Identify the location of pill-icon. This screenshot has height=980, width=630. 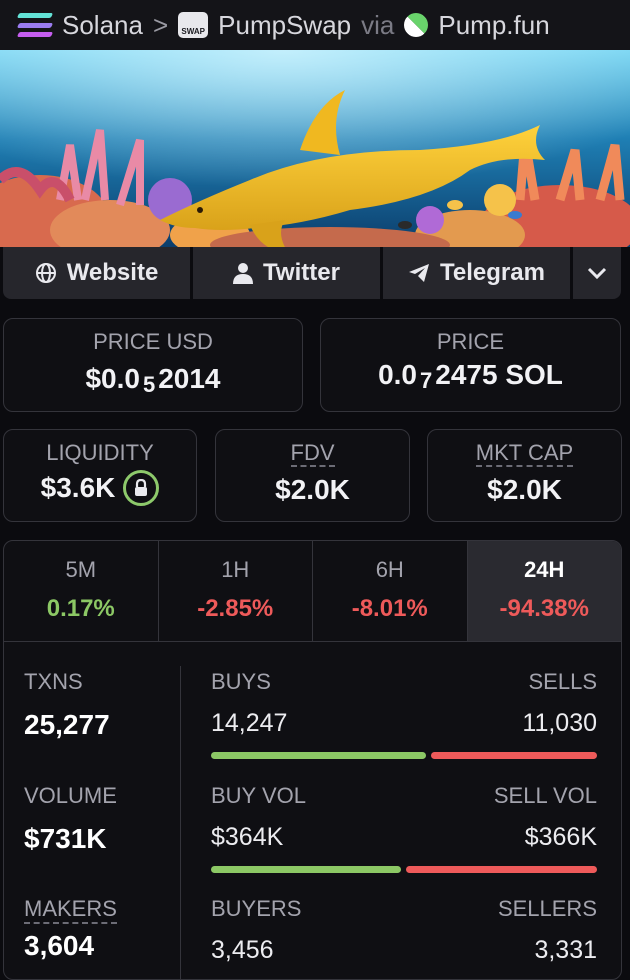
(416, 25).